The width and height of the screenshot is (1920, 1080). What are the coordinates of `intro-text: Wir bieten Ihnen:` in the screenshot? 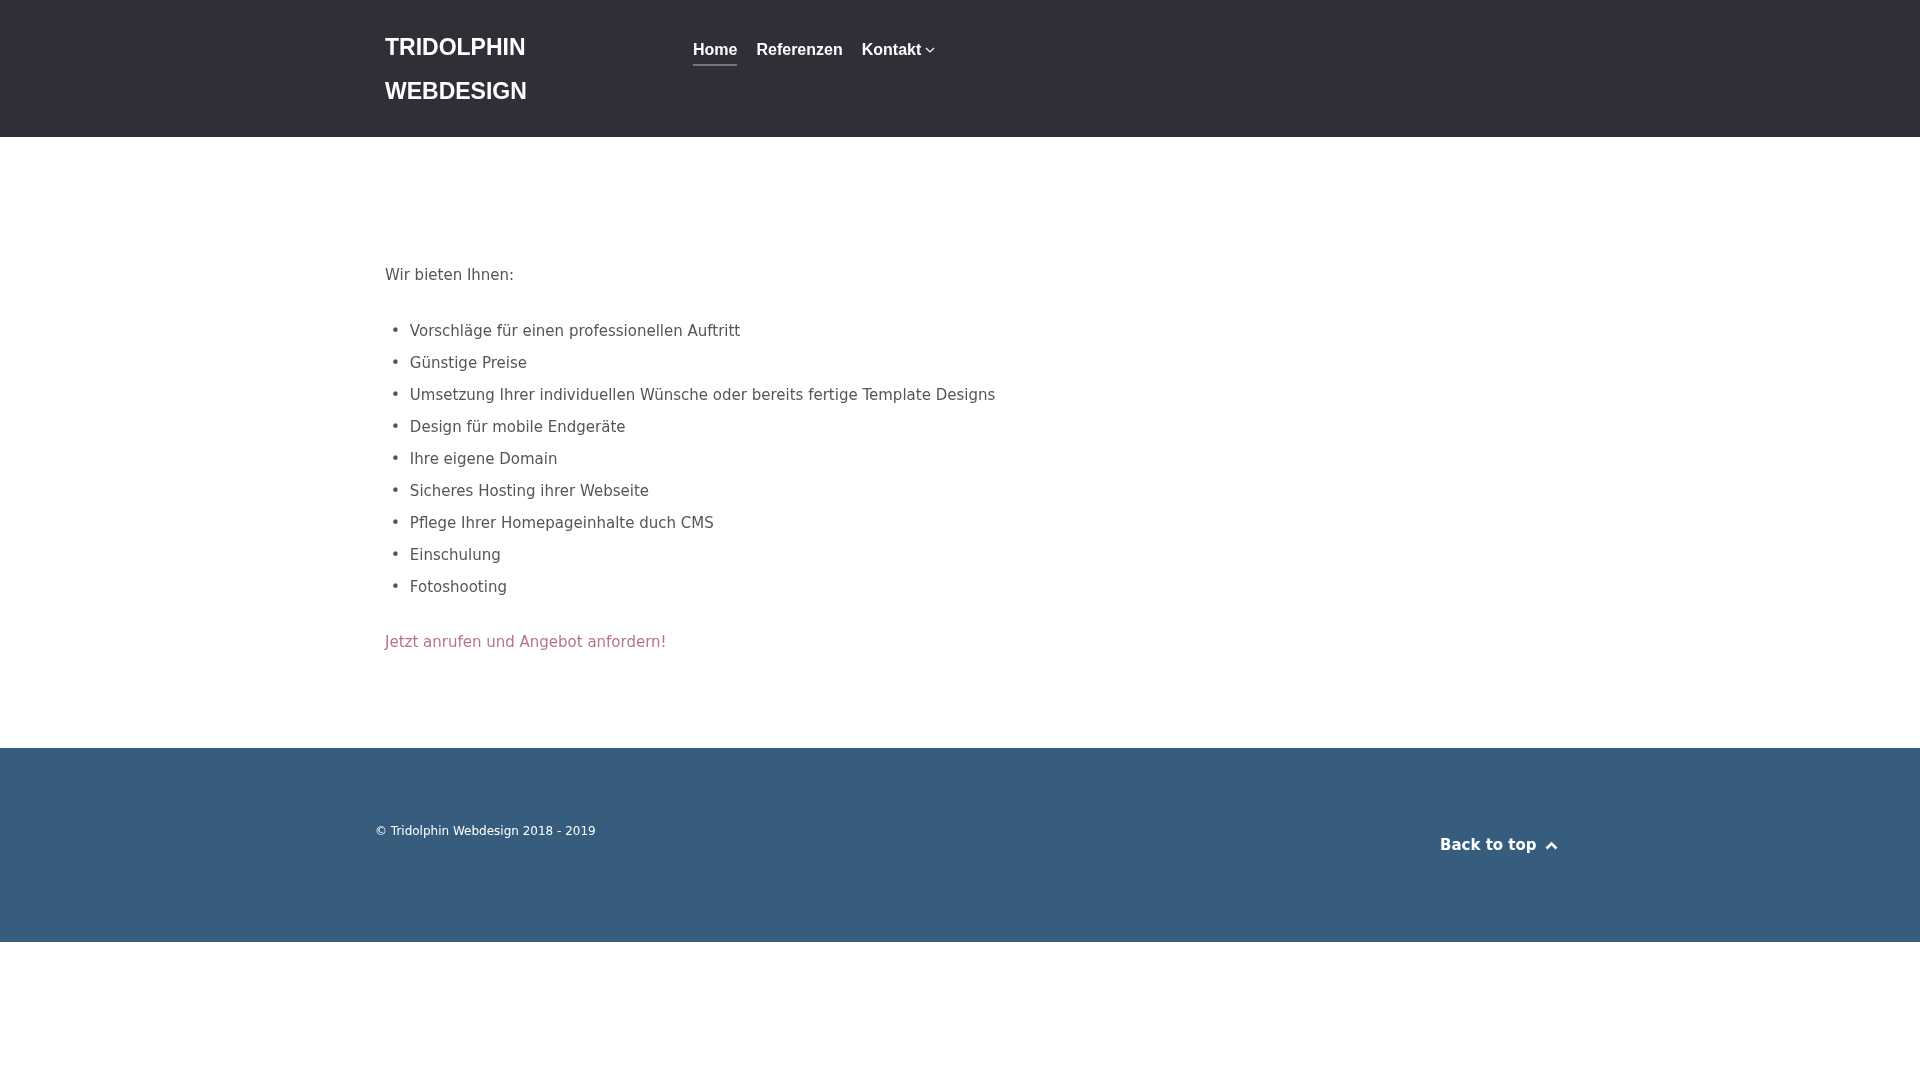 It's located at (450, 275).